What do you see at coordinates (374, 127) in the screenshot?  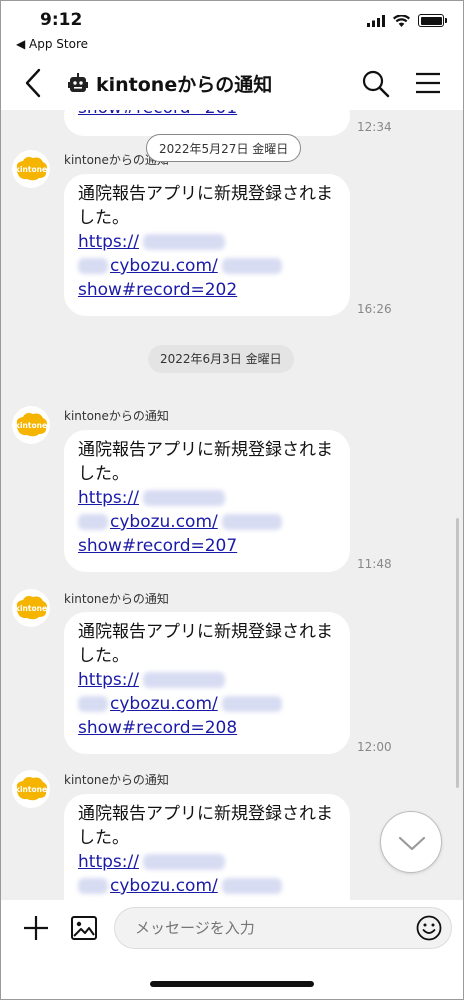 I see `message-time: 12:34` at bounding box center [374, 127].